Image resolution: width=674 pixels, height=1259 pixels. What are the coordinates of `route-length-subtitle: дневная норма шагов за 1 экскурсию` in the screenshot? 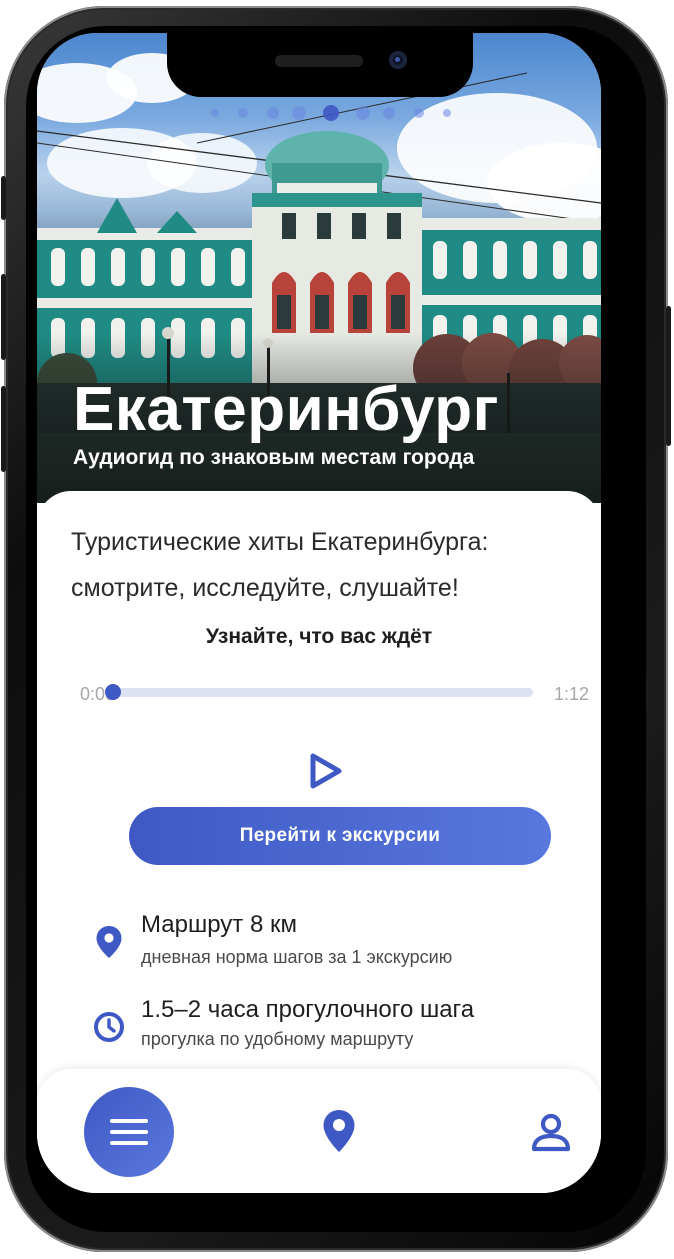 It's located at (297, 957).